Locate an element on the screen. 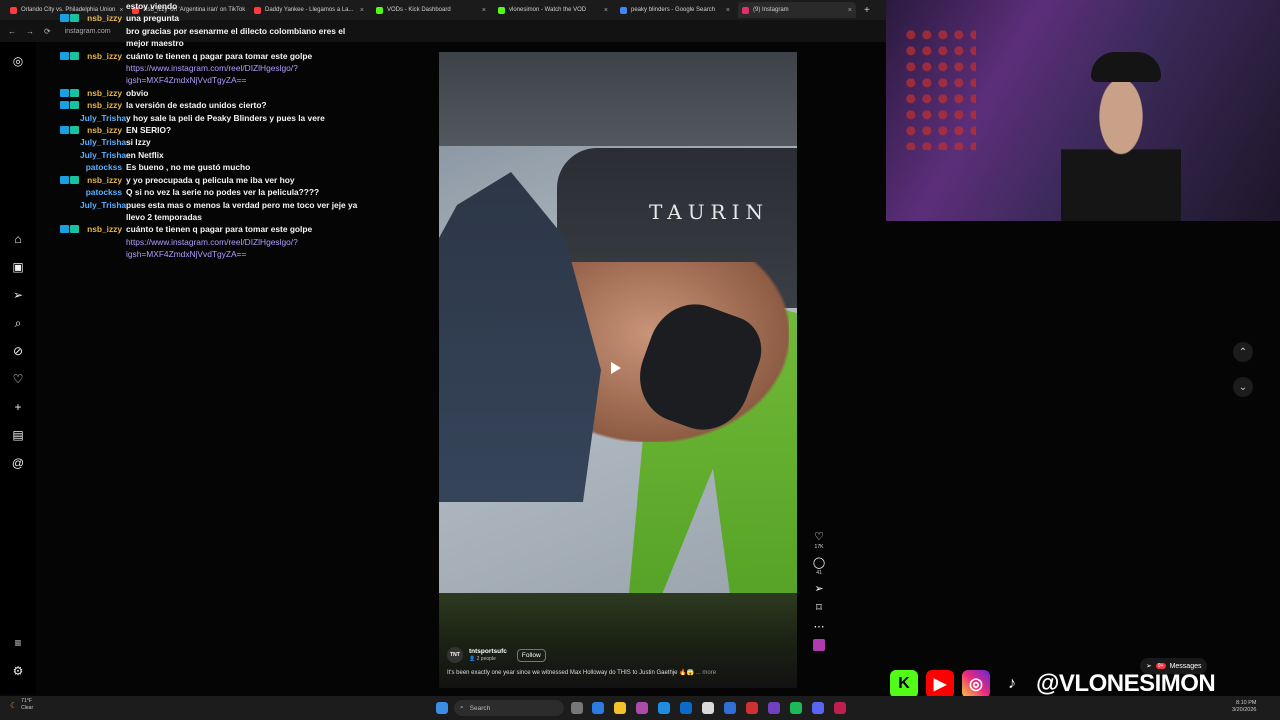  outlook-icon is located at coordinates (686, 708).